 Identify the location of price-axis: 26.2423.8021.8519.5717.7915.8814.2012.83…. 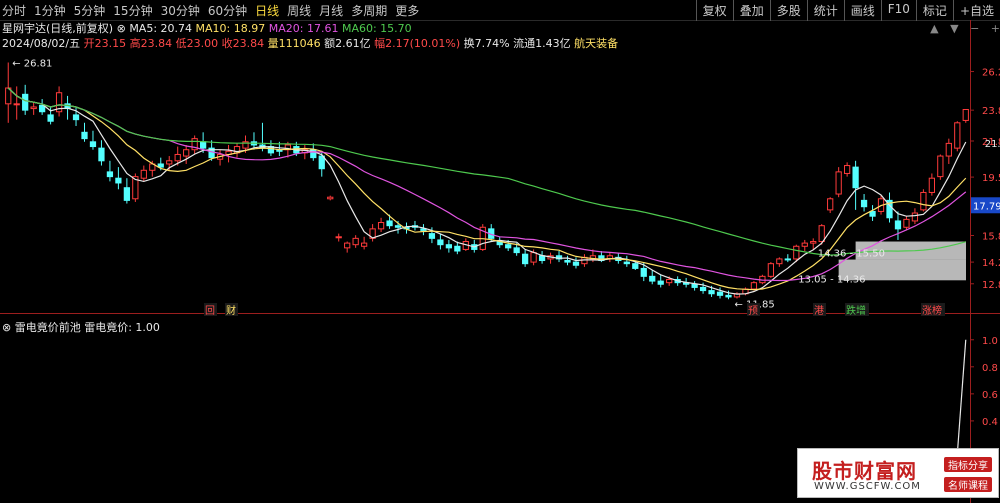
(985, 179).